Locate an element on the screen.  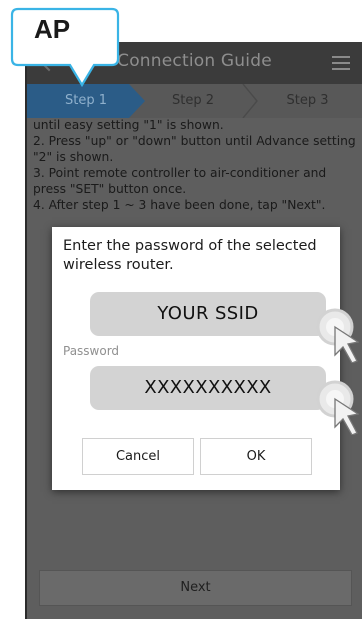
hamburger-menu-icon is located at coordinates (341, 63).